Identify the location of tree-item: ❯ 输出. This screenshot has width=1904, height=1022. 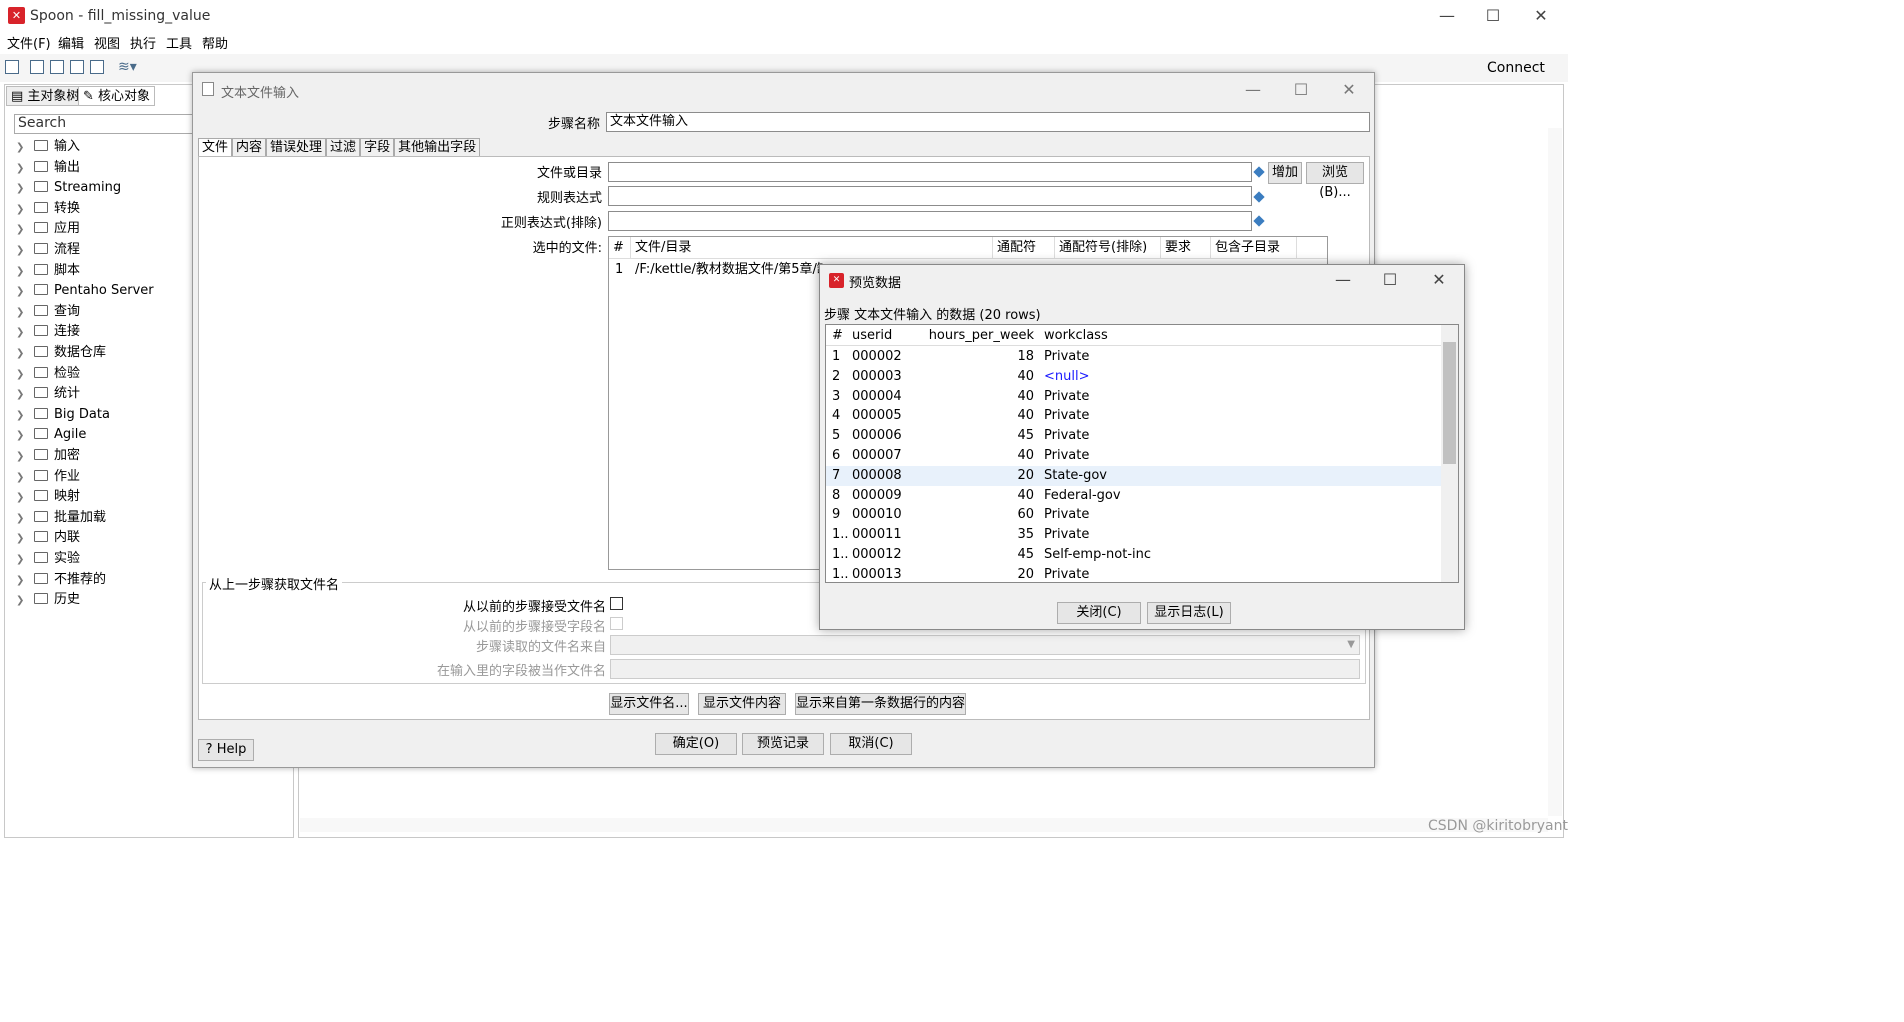
(48, 168).